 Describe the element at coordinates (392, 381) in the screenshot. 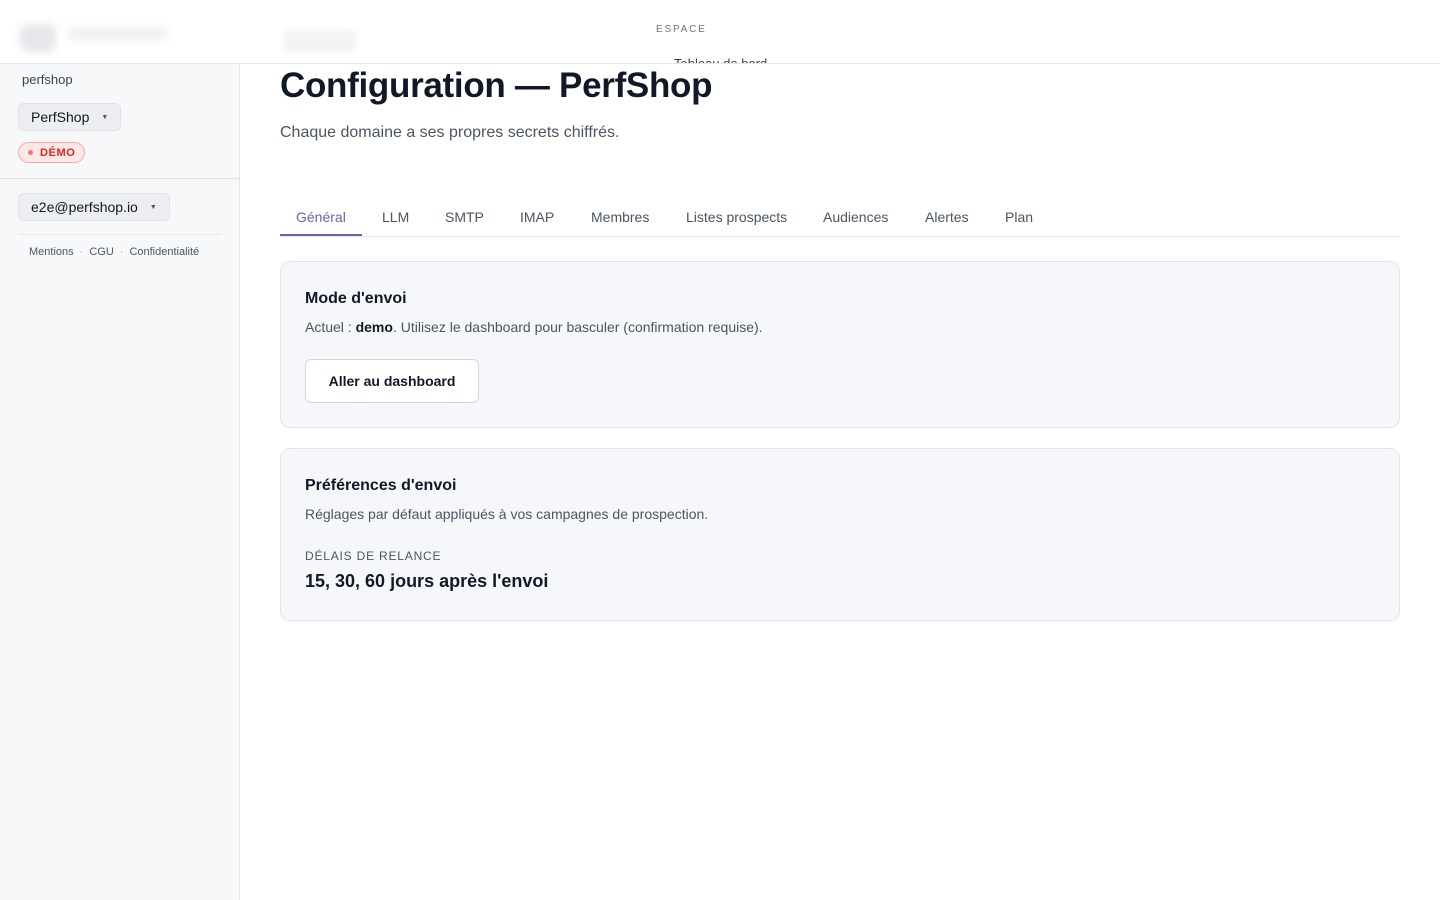

I see `go-to-dashboard-button: Aller au dashboard` at that location.